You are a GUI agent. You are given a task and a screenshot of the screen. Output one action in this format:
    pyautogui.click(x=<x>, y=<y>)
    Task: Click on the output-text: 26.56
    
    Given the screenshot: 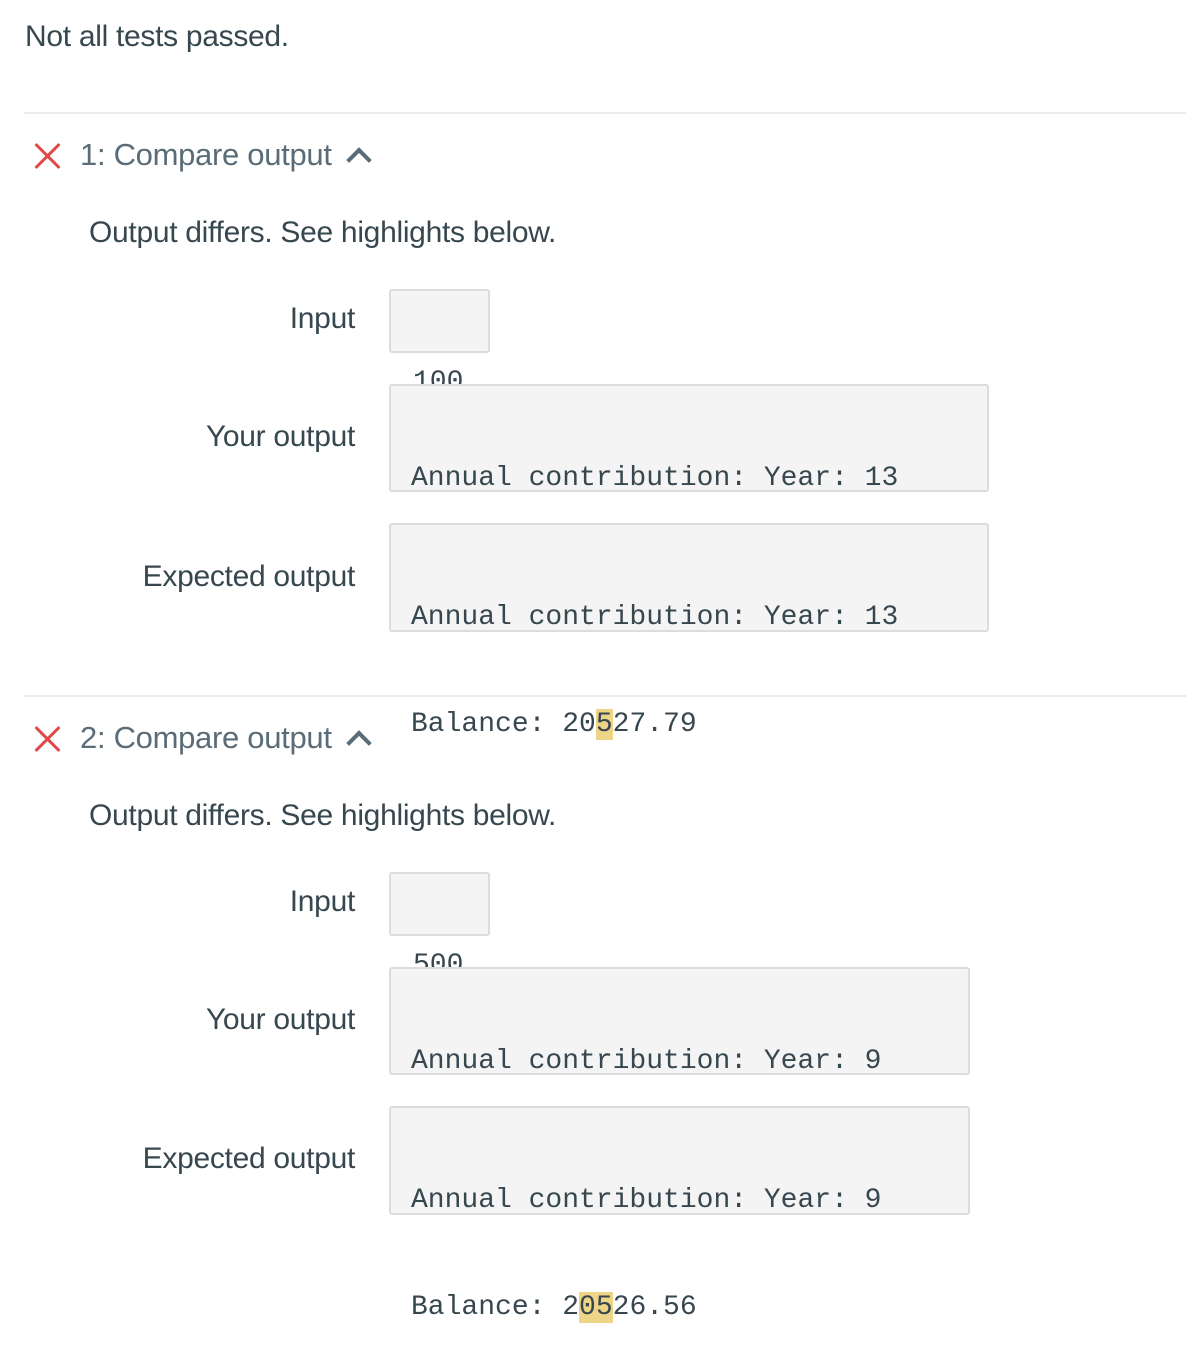 What is the action you would take?
    pyautogui.click(x=654, y=1307)
    